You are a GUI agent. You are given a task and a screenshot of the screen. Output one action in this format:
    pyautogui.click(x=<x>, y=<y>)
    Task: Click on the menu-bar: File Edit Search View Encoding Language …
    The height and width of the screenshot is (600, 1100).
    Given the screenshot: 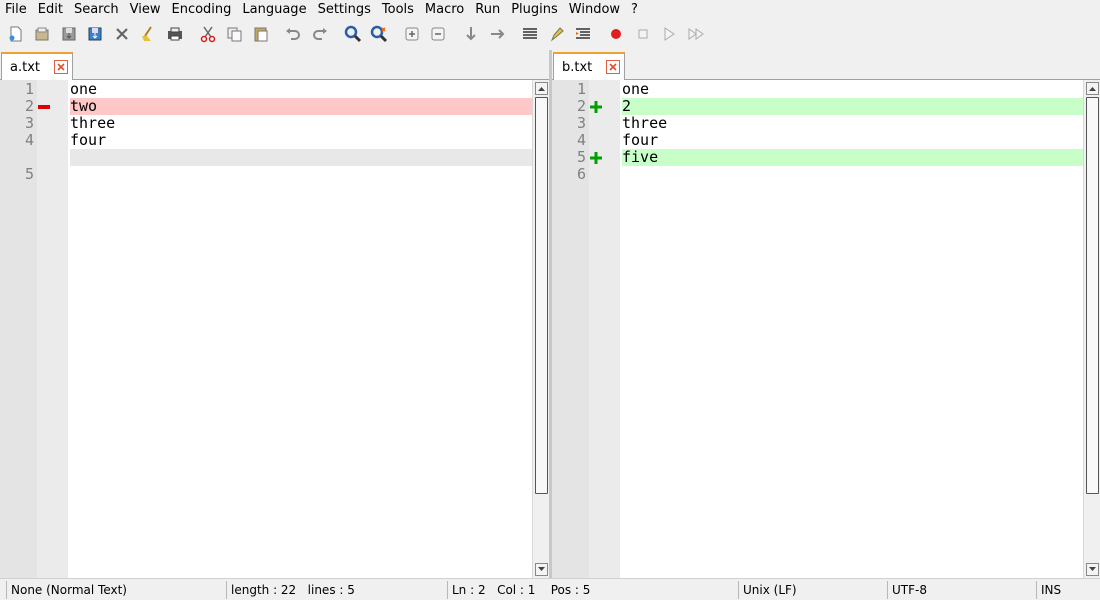 What is the action you would take?
    pyautogui.click(x=550, y=10)
    